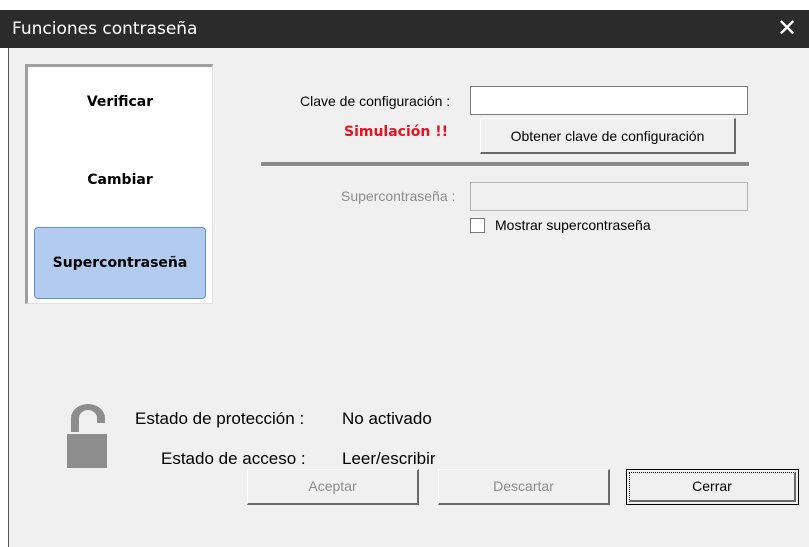 This screenshot has height=547, width=809. Describe the element at coordinates (389, 458) in the screenshot. I see `access-status-value: Leer/escribir` at that location.